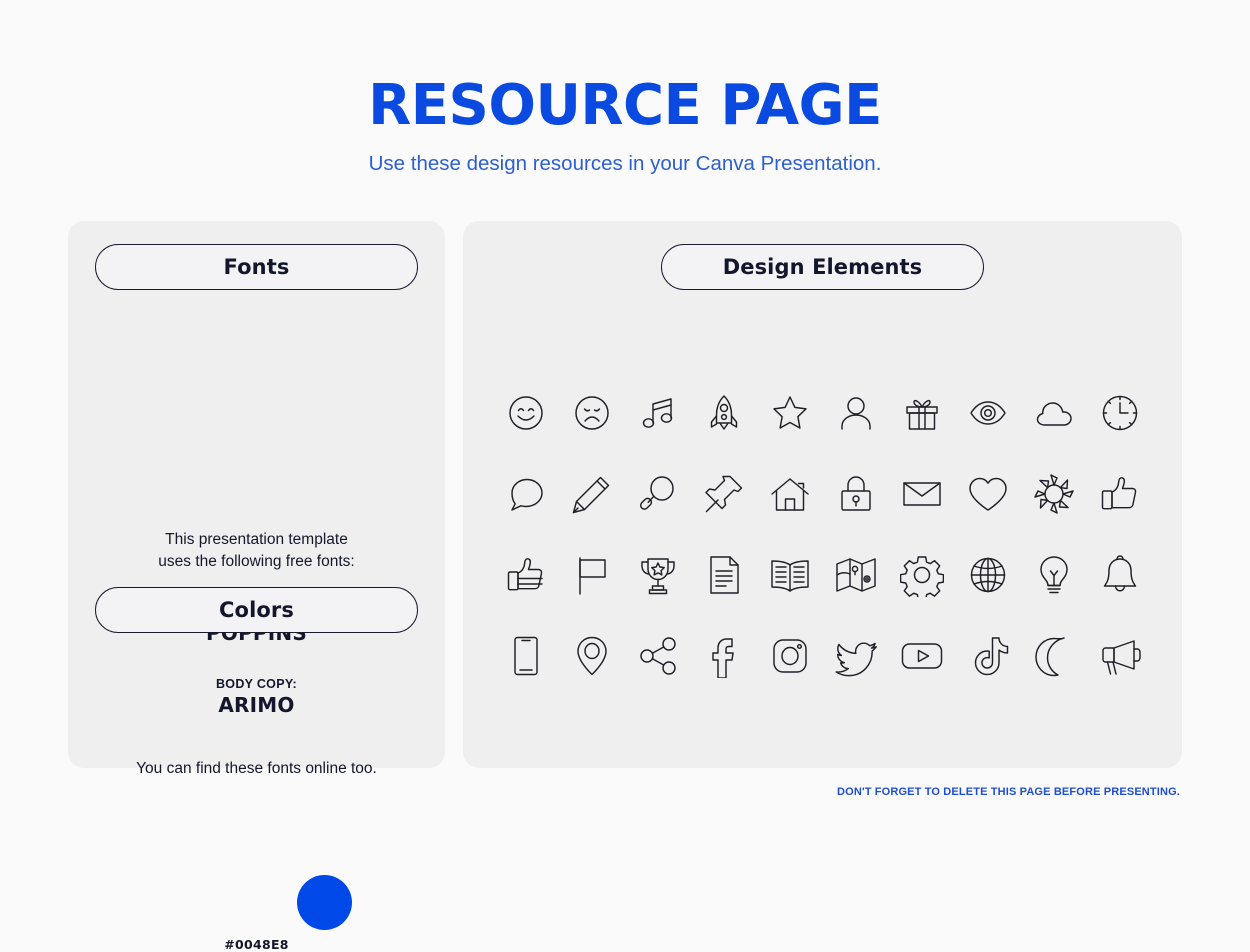 The height and width of the screenshot is (952, 1250). I want to click on envelope-icon, so click(922, 494).